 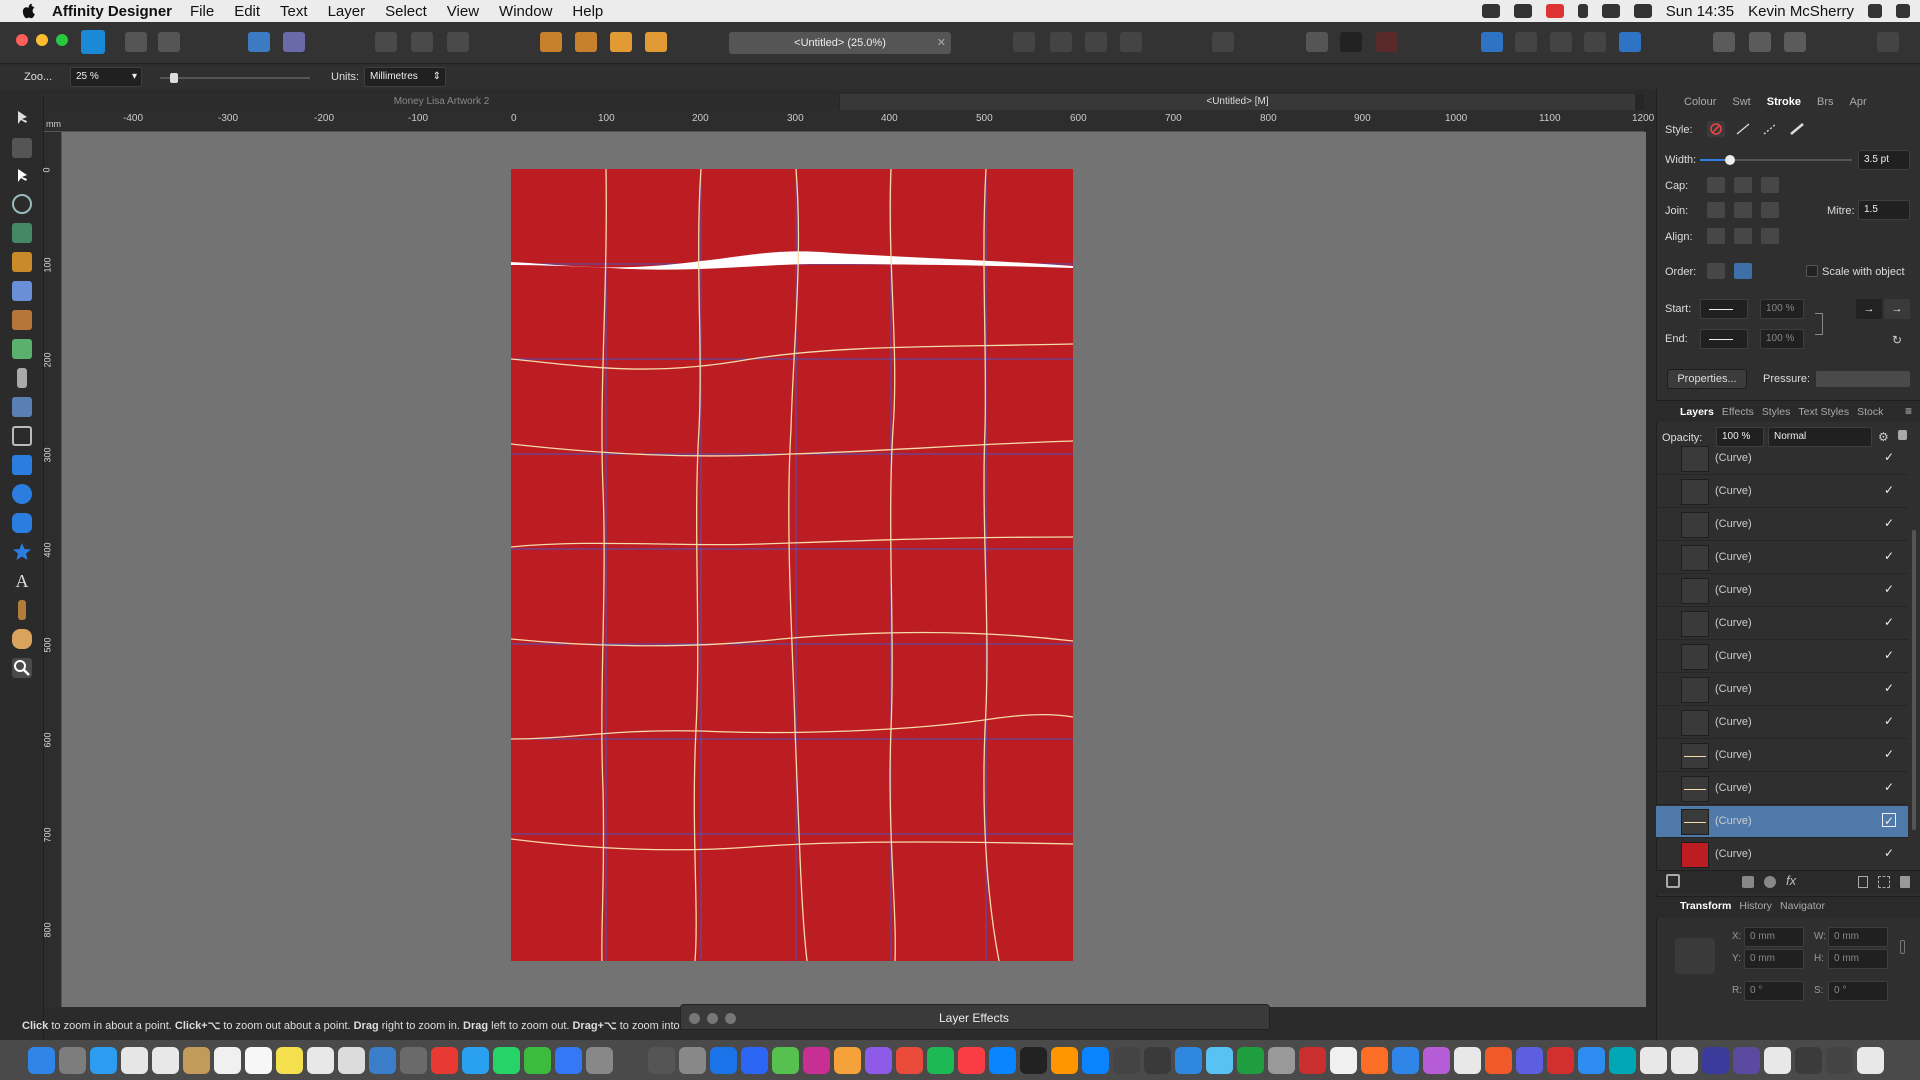 What do you see at coordinates (586, 42) in the screenshot?
I see `arrange-backward-icon` at bounding box center [586, 42].